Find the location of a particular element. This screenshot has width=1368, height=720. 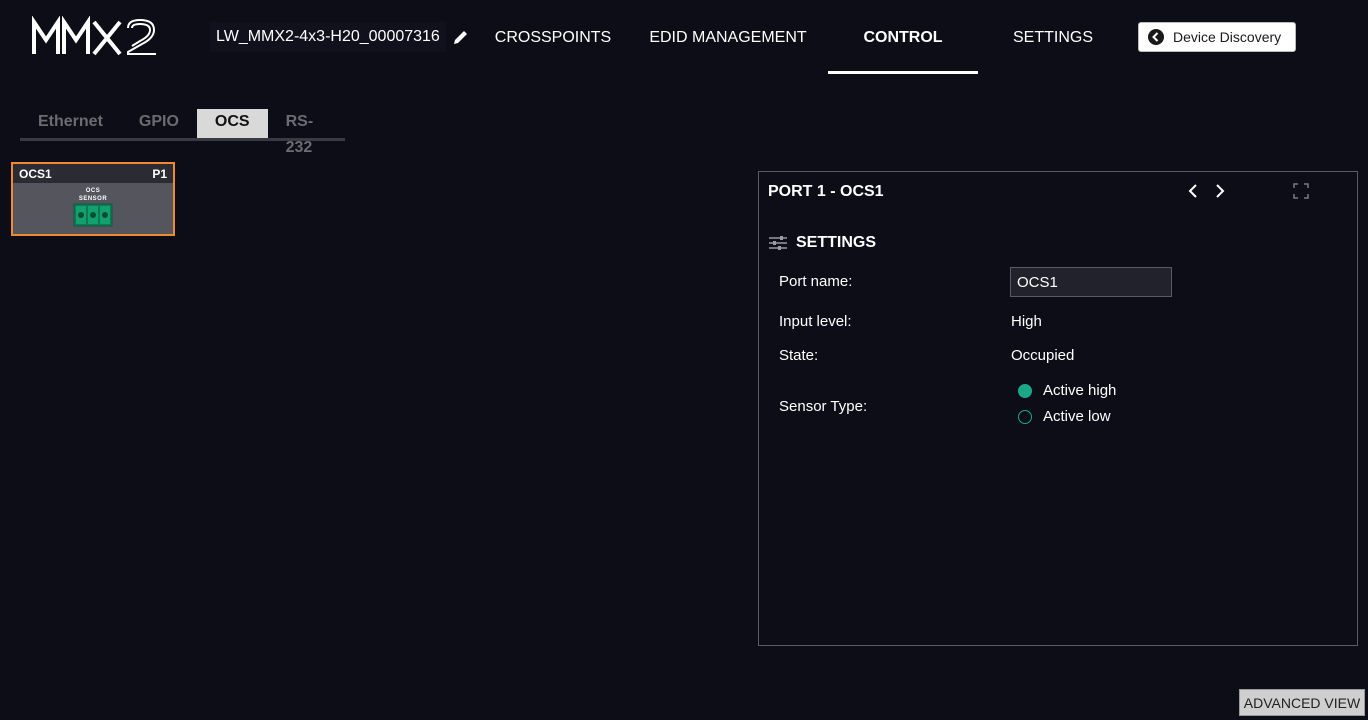

control-subtabs: Ethernet GPIO OCS RS-232 is located at coordinates (182, 132).